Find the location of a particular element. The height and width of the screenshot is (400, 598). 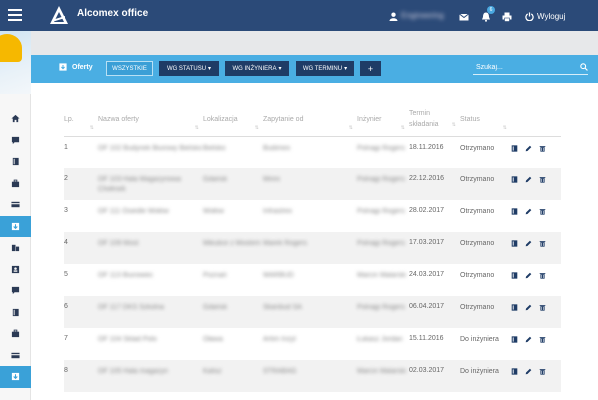

power-icon is located at coordinates (529, 16).